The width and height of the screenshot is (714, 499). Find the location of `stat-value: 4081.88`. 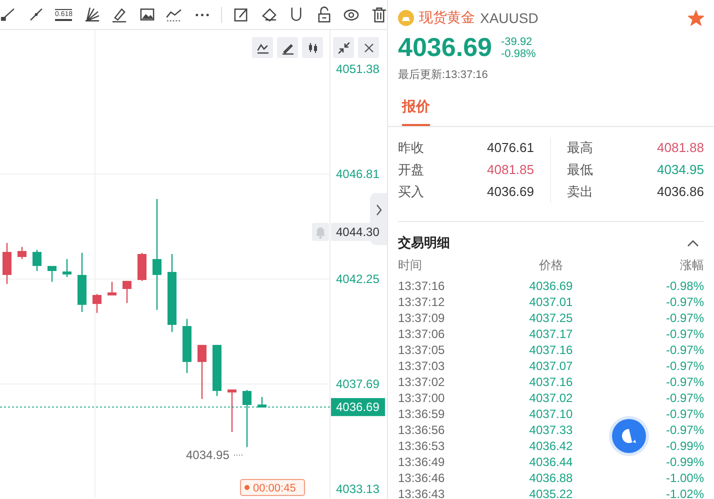

stat-value: 4081.88 is located at coordinates (680, 148).